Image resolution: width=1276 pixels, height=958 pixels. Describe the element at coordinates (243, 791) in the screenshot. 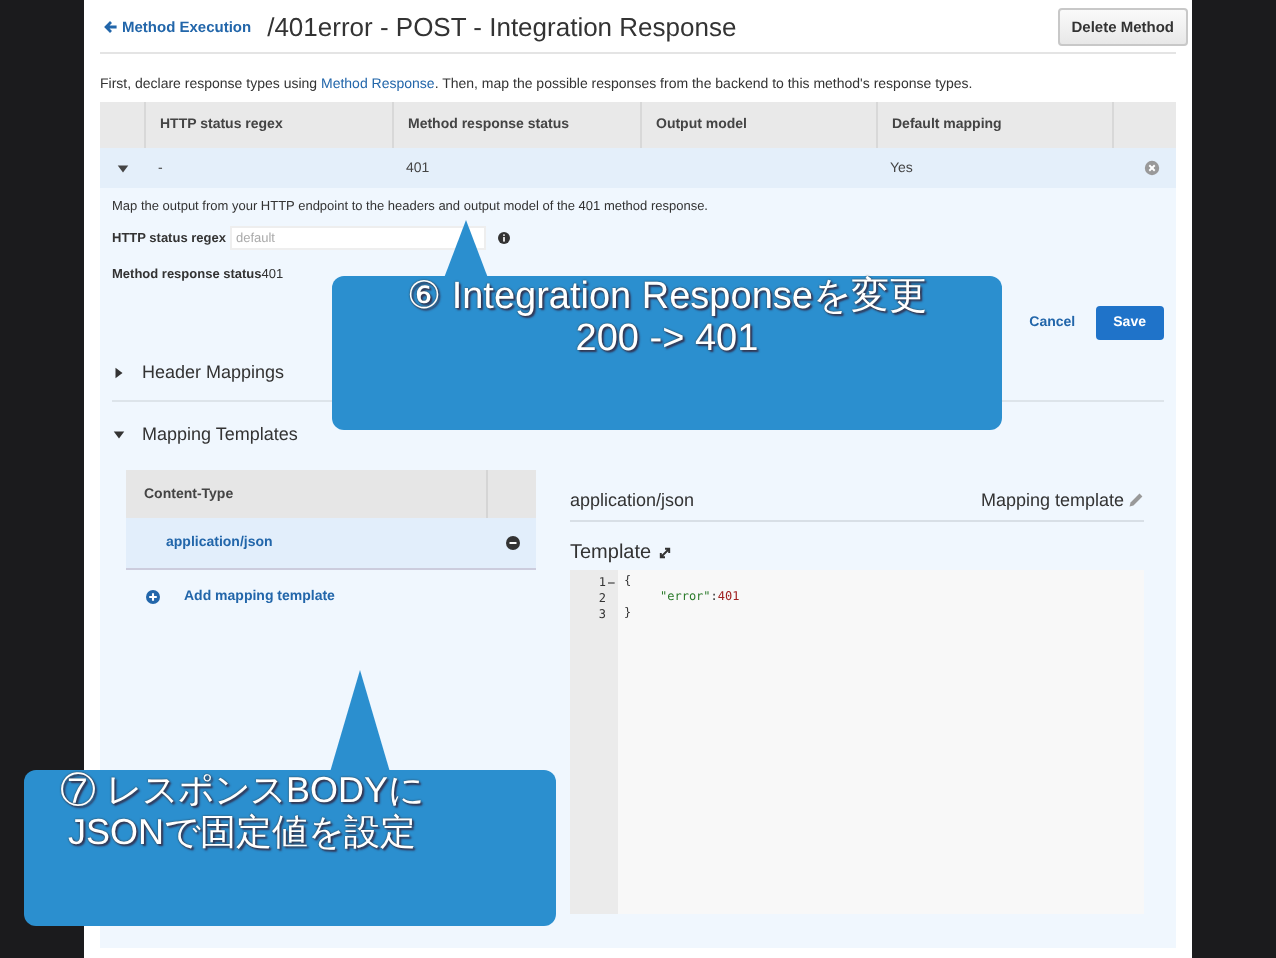

I see `callout-text: ⑦ レスポンスBODYに` at that location.